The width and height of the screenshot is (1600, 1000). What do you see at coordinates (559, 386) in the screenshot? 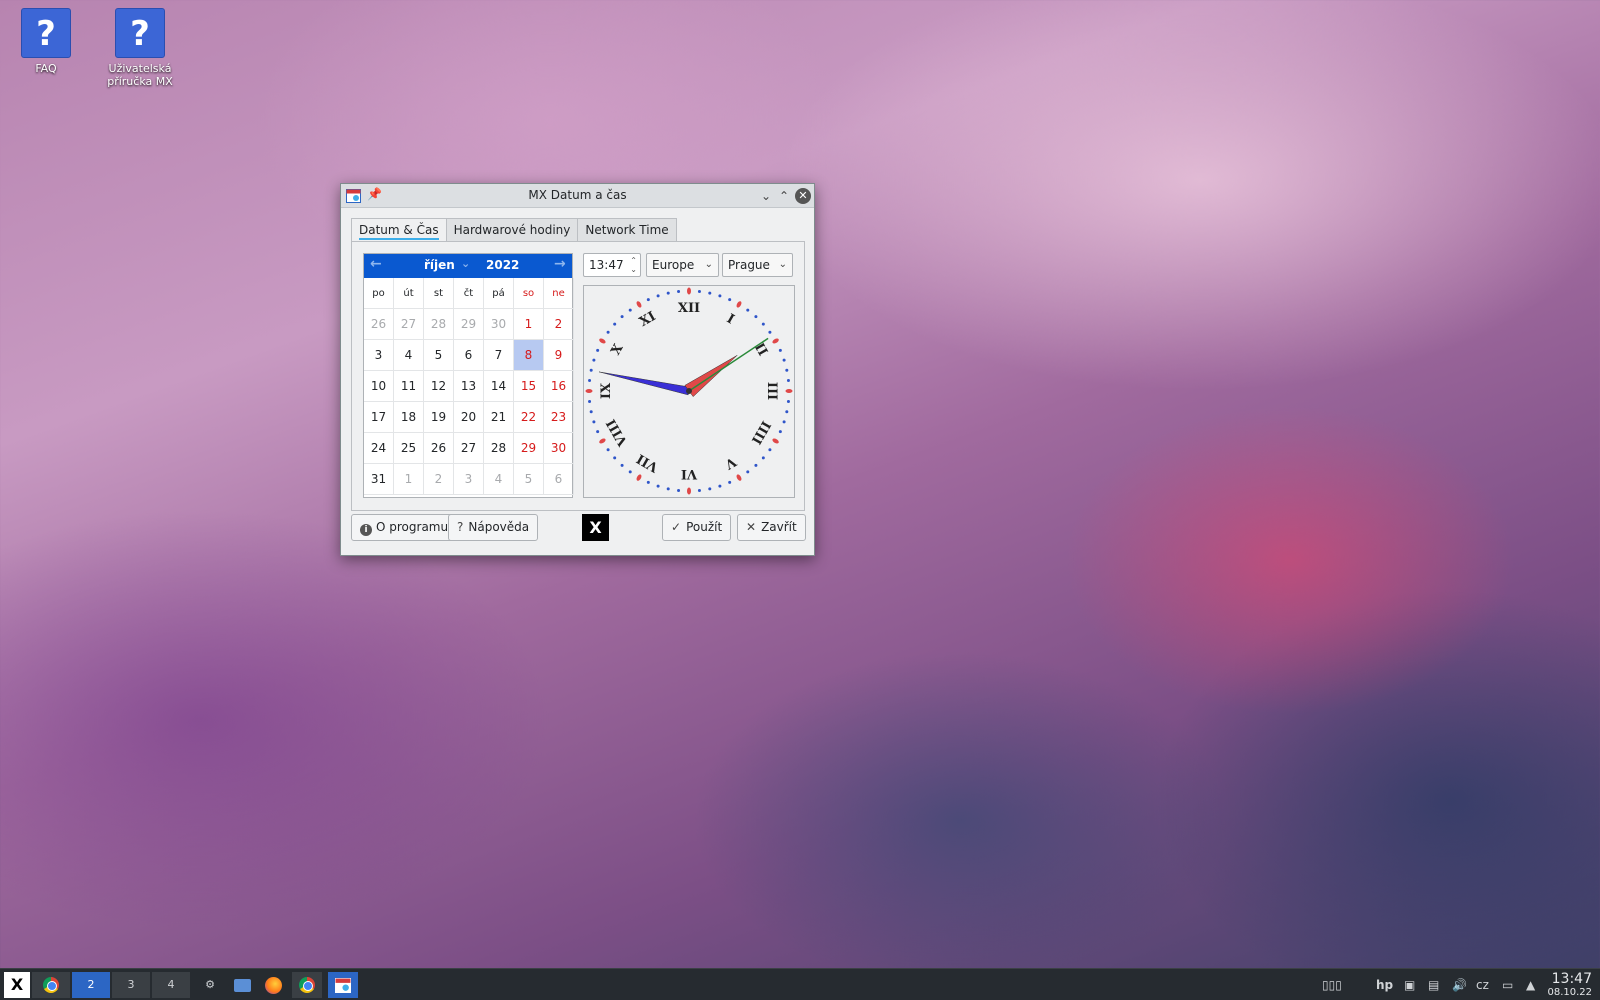
I see `calendar-day: 16` at bounding box center [559, 386].